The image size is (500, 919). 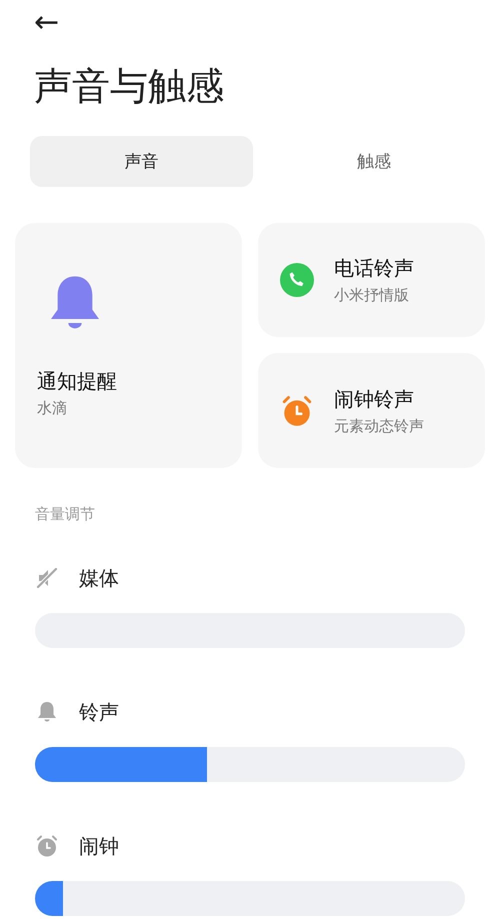 What do you see at coordinates (99, 846) in the screenshot?
I see `volume-label: 闹钟` at bounding box center [99, 846].